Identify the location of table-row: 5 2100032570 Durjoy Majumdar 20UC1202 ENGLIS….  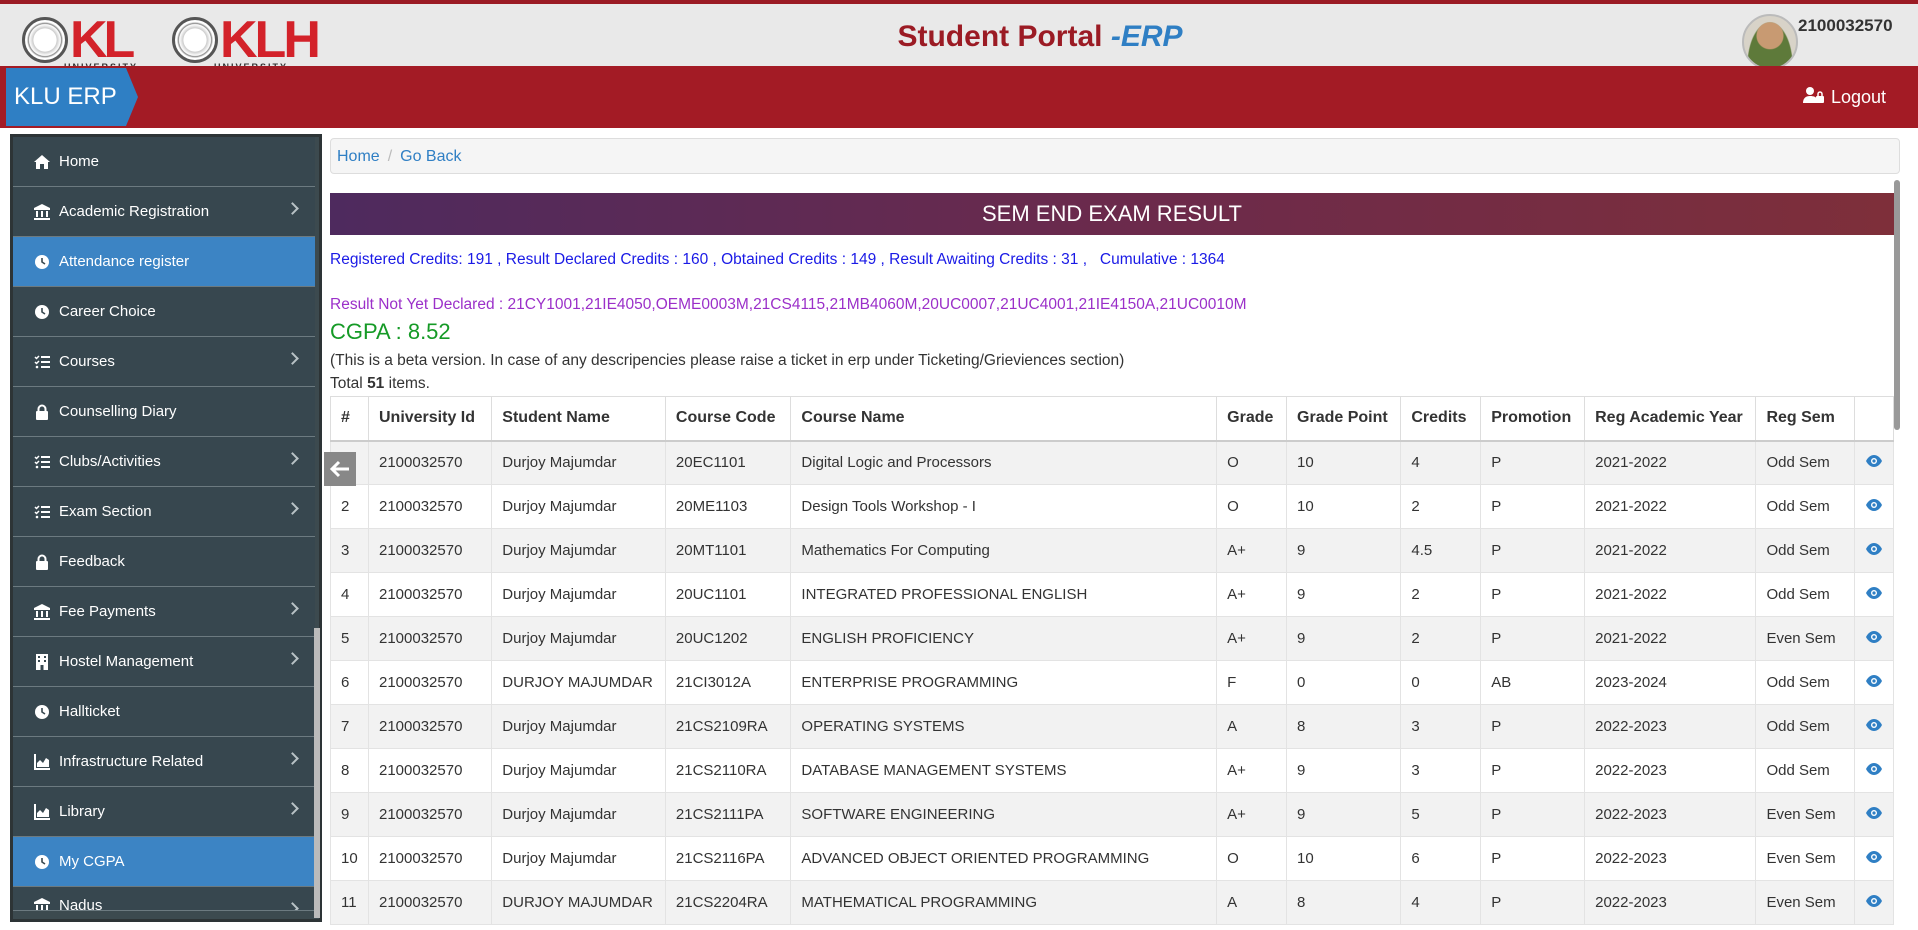
(1112, 638).